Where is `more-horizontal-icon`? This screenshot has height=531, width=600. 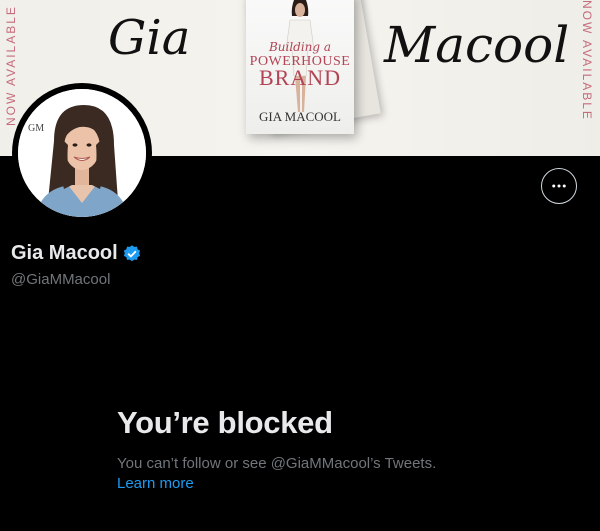 more-horizontal-icon is located at coordinates (559, 186).